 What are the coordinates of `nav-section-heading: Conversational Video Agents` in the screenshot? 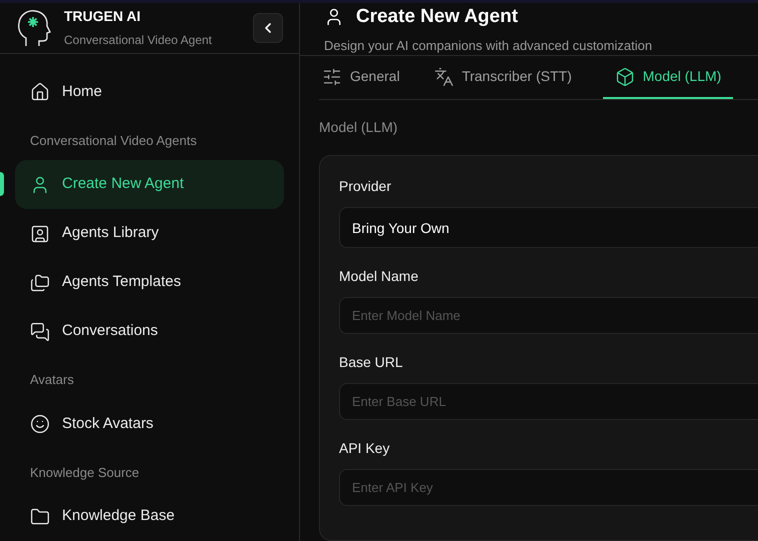 It's located at (113, 141).